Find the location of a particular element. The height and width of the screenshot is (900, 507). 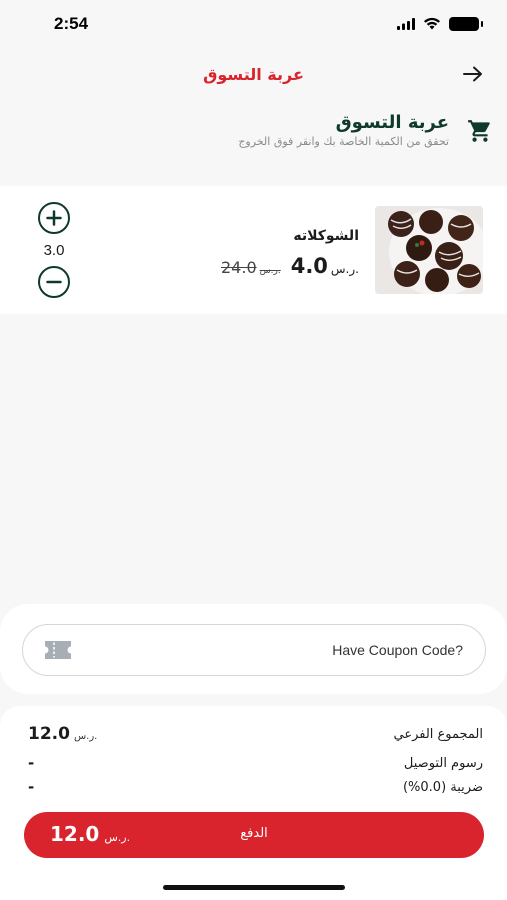

tax-value: - is located at coordinates (31, 787).